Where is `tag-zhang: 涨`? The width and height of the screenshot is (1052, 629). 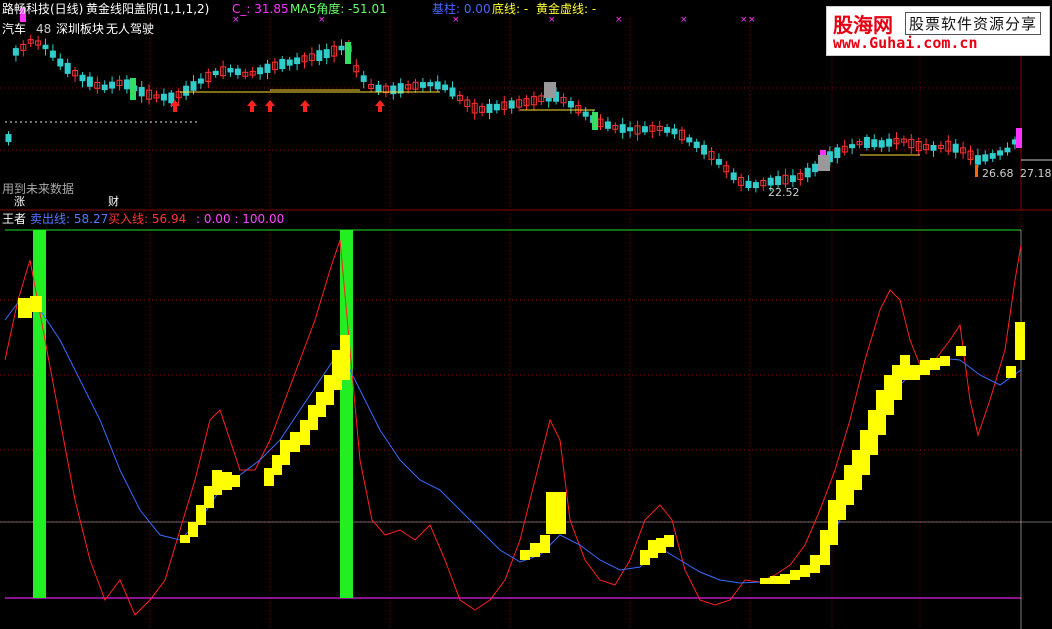
tag-zhang: 涨 is located at coordinates (19, 201).